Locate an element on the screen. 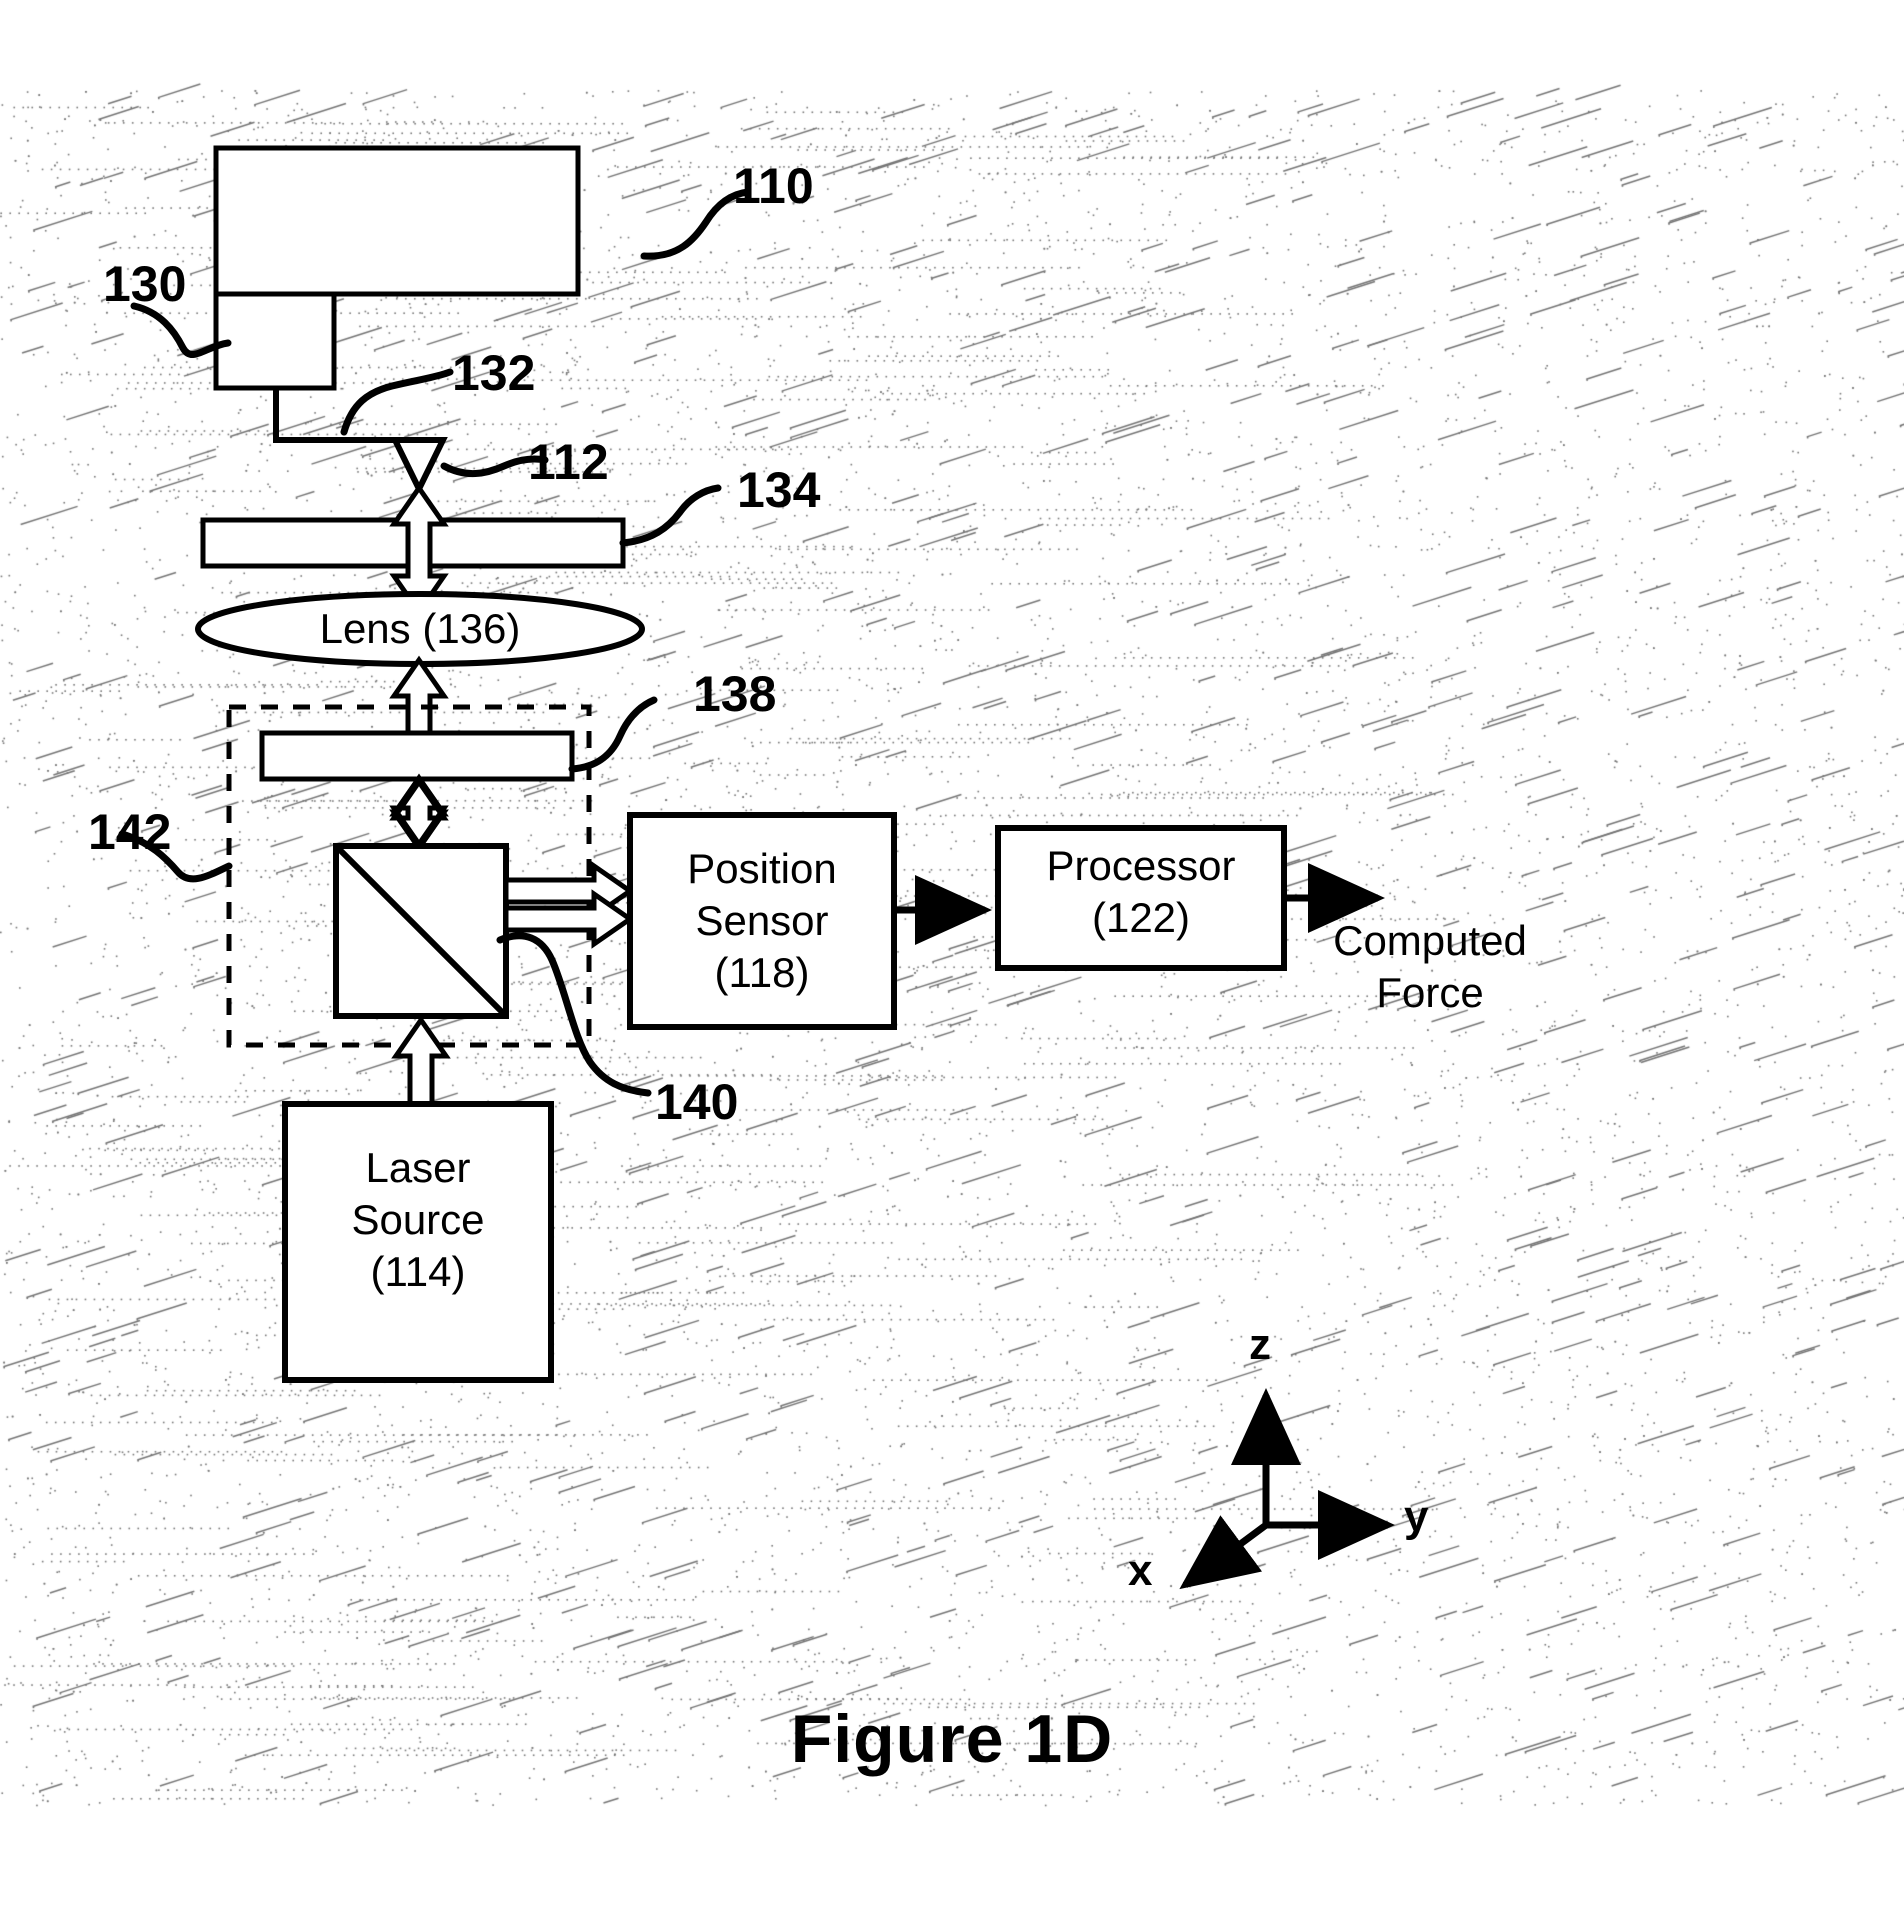 Image resolution: width=1904 pixels, height=1915 pixels. laser-source-line1: Laser is located at coordinates (418, 1167).